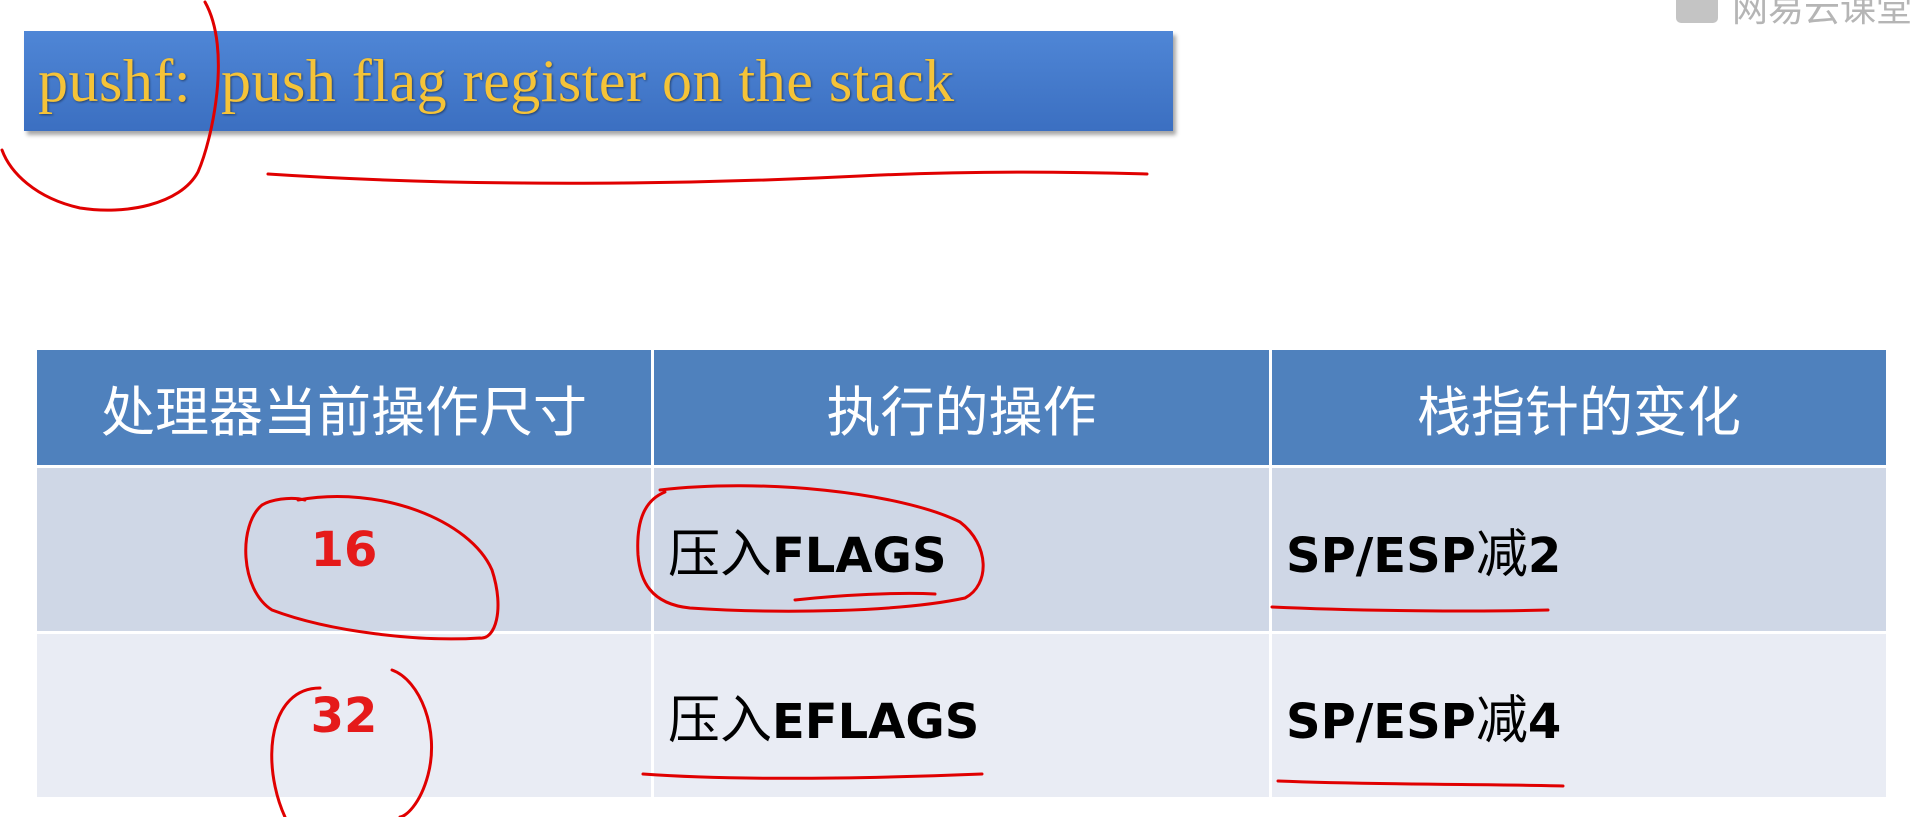  I want to click on table-header-row: 处理器当前操作尺寸 执行的操作 栈指针的变化, so click(961, 407).